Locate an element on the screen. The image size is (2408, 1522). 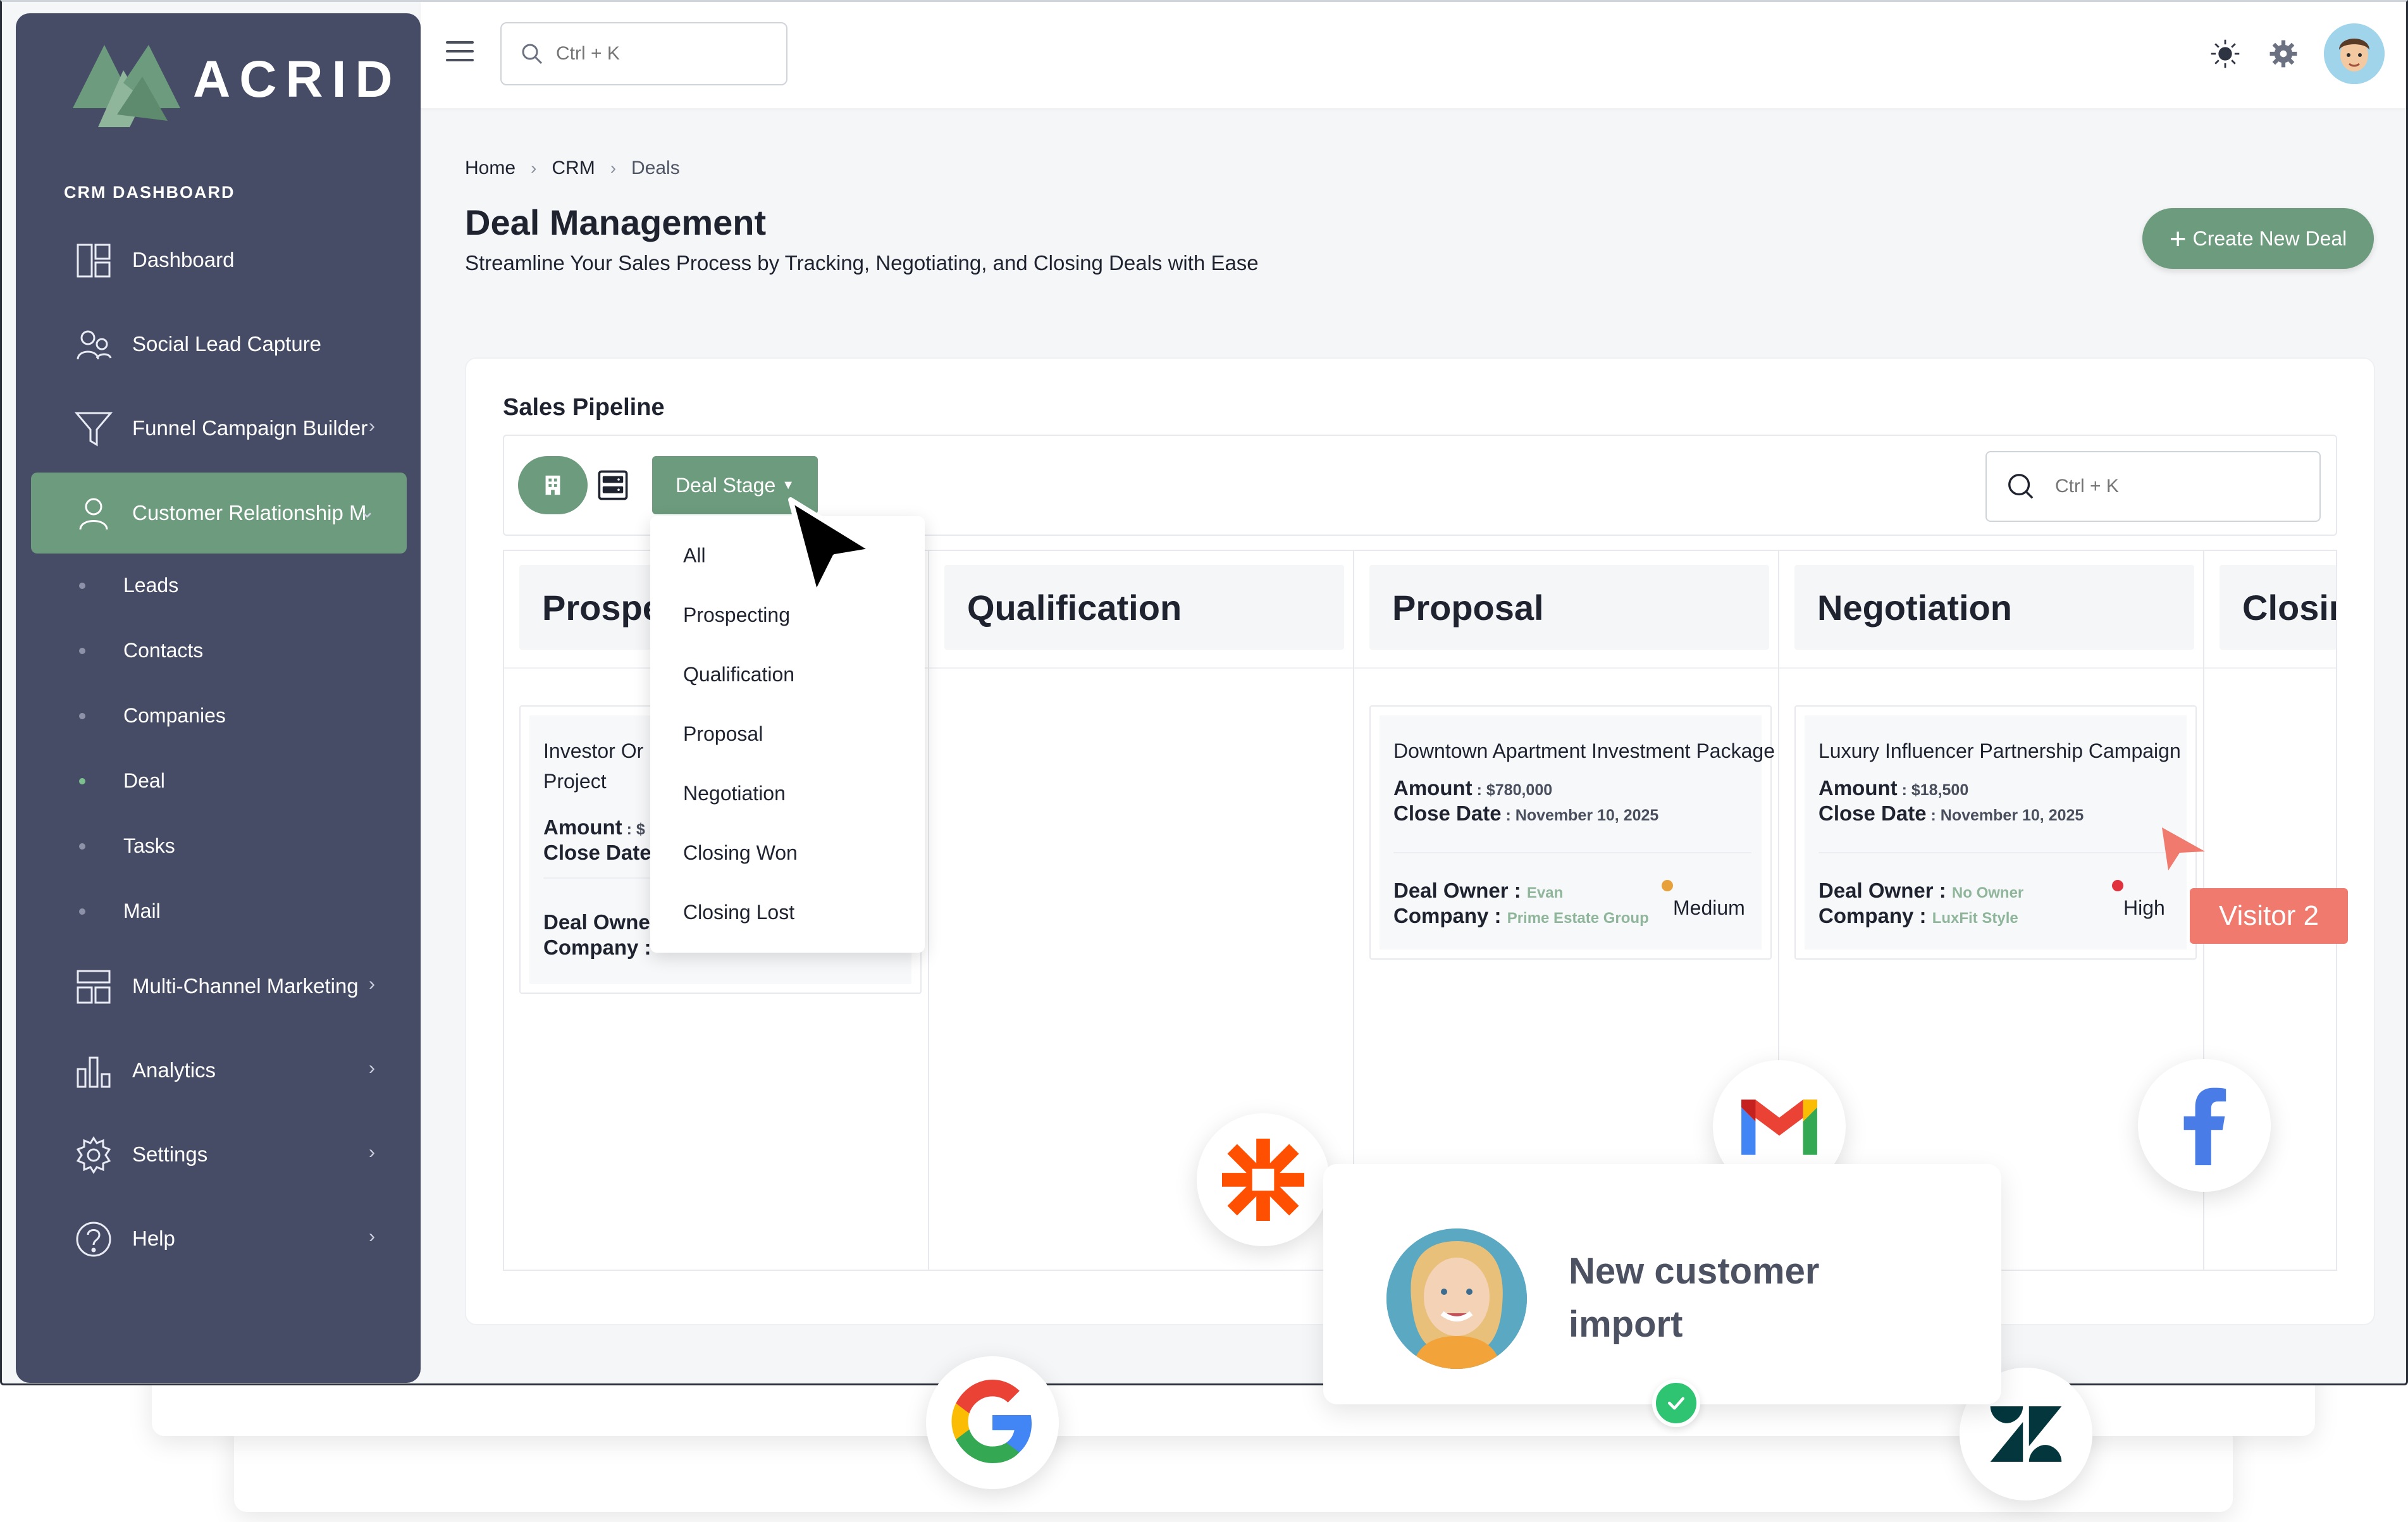
dropdown-option-qualification: Qualification is located at coordinates (738, 674).